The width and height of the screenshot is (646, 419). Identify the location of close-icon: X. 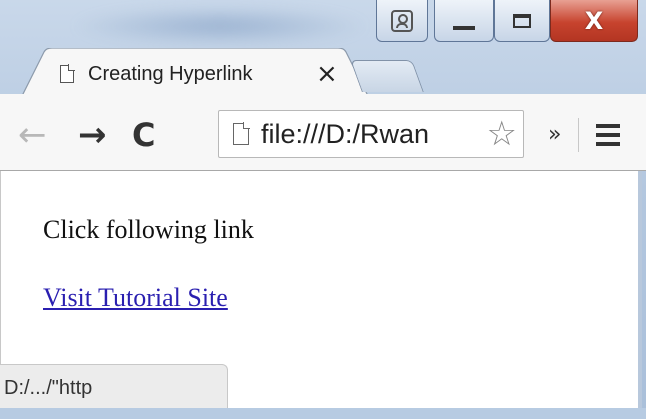
(594, 20).